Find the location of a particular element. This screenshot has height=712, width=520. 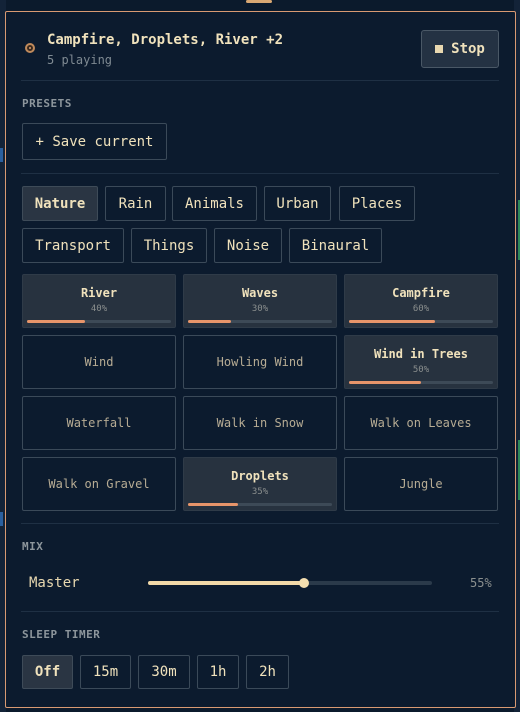

sound-volume-label: 50% is located at coordinates (421, 370).